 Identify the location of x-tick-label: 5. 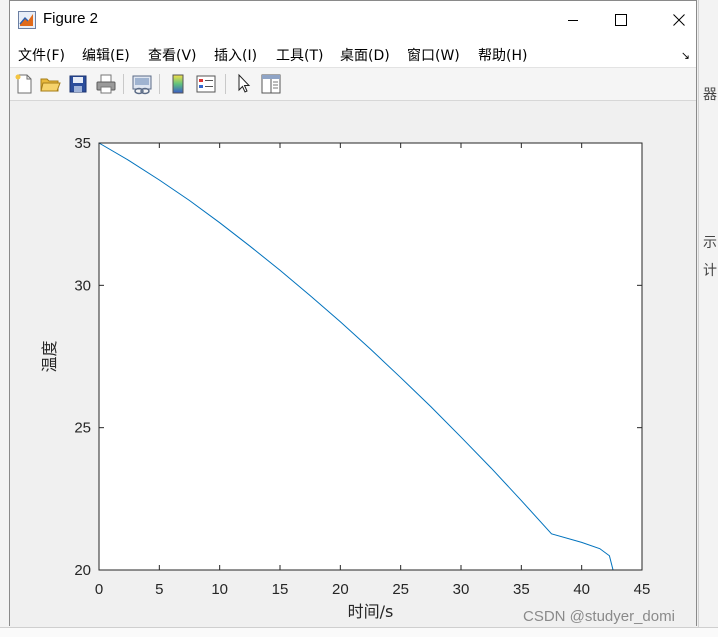
(159, 589).